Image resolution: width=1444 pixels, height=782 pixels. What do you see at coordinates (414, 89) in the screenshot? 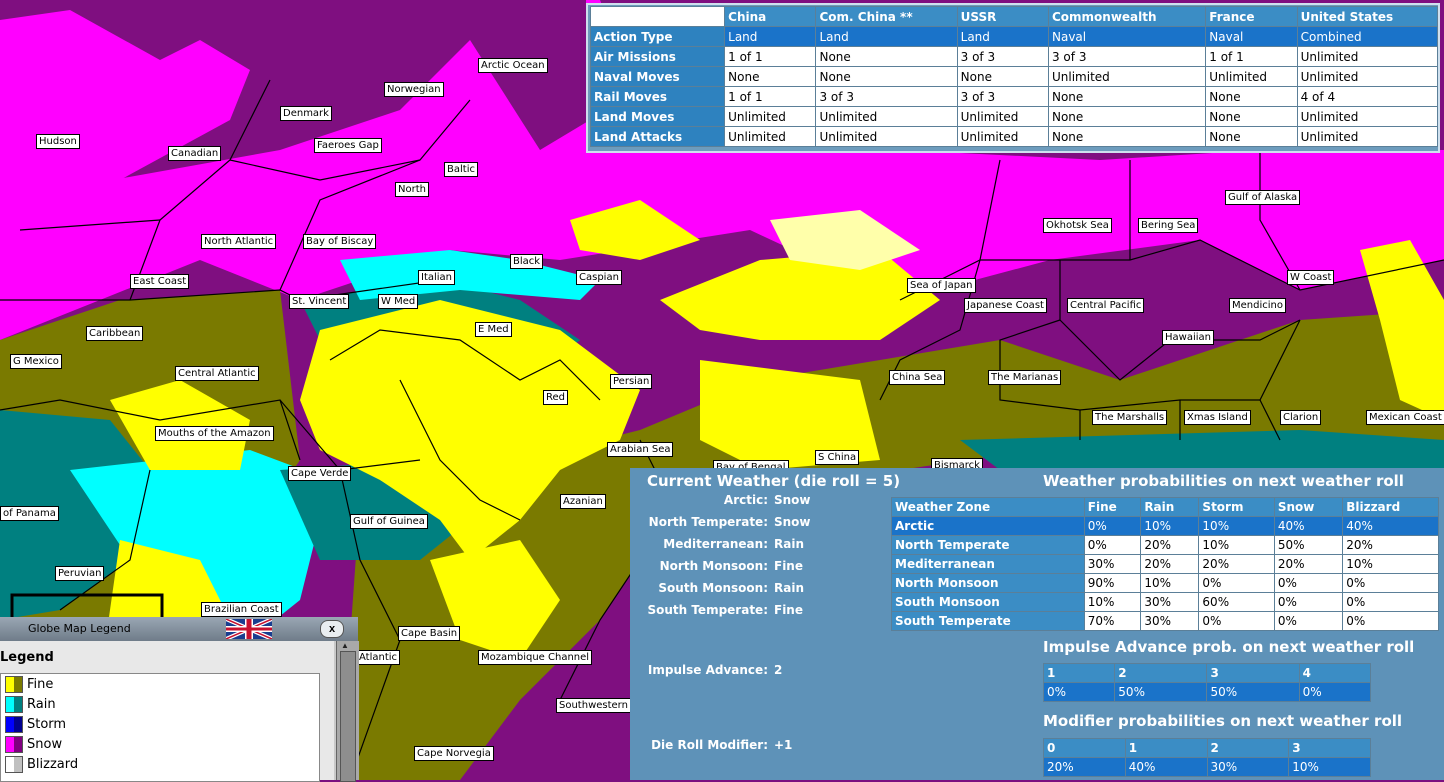
I see `sea-label-norwegian: Norwegian` at bounding box center [414, 89].